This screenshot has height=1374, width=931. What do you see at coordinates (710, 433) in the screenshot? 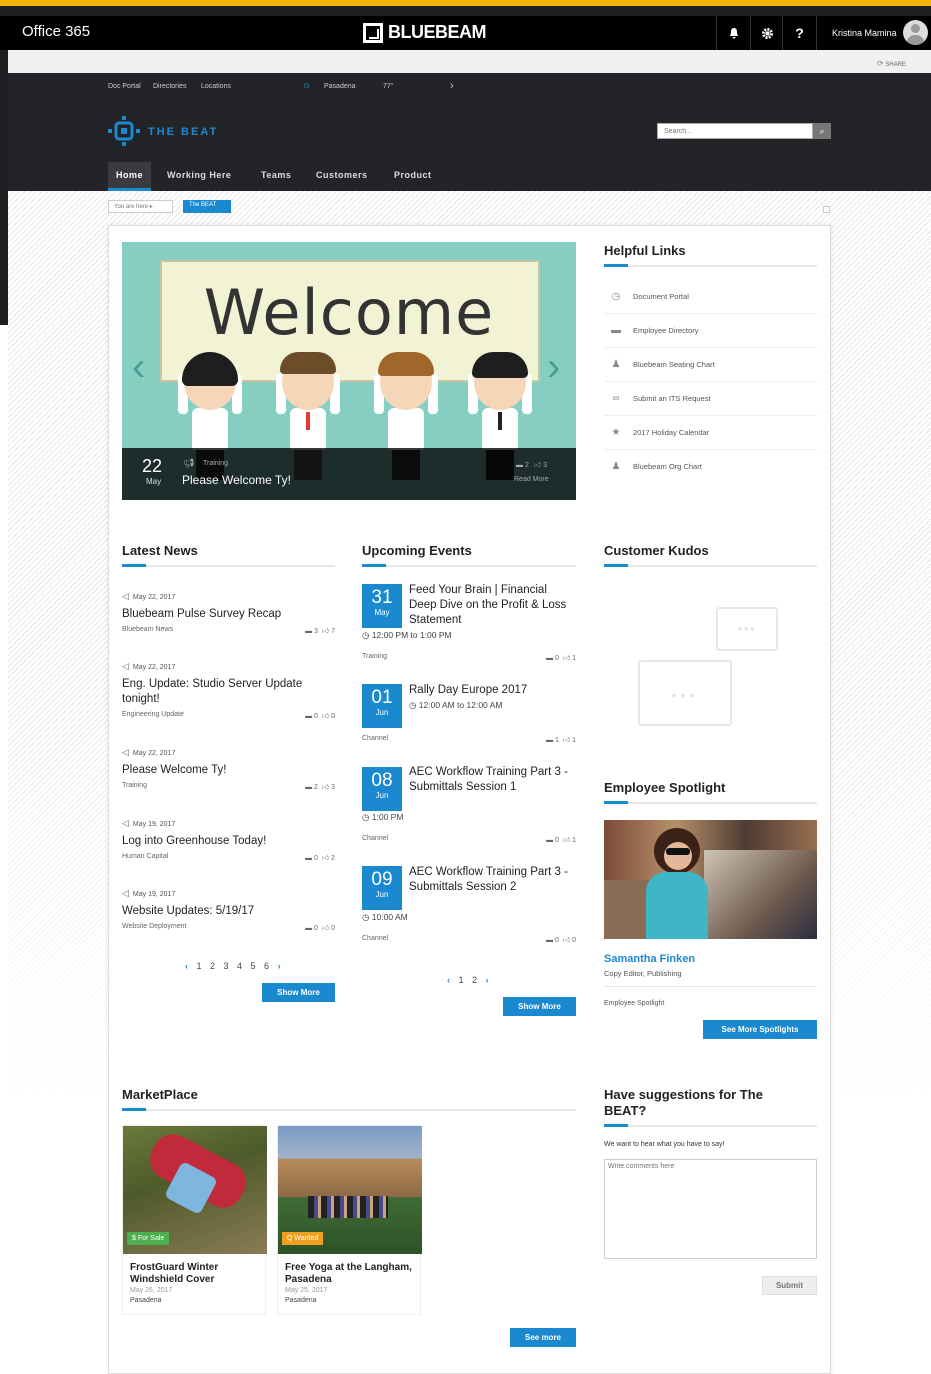
I see `helpful-link: ★ 2017 Holiday Calendar` at bounding box center [710, 433].